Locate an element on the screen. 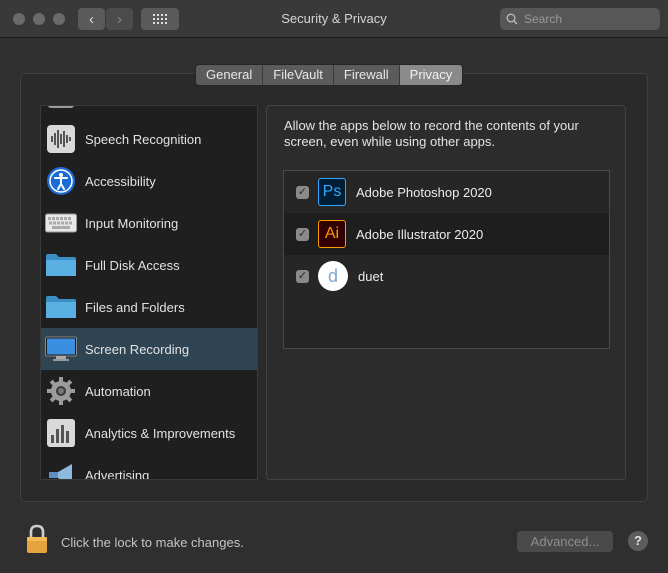 Image resolution: width=668 pixels, height=573 pixels. sidebar-item-label: Full Disk Access is located at coordinates (132, 265).